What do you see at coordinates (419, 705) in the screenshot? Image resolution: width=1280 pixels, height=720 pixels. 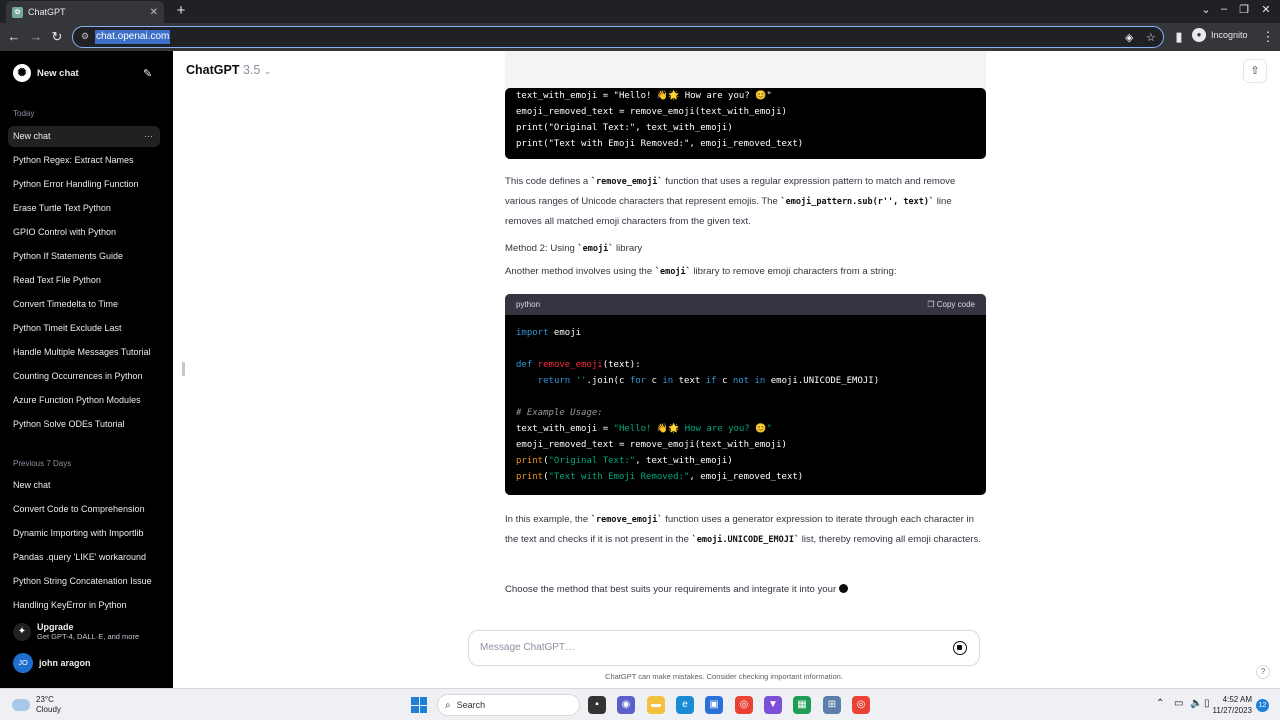 I see `windows-start-icon` at bounding box center [419, 705].